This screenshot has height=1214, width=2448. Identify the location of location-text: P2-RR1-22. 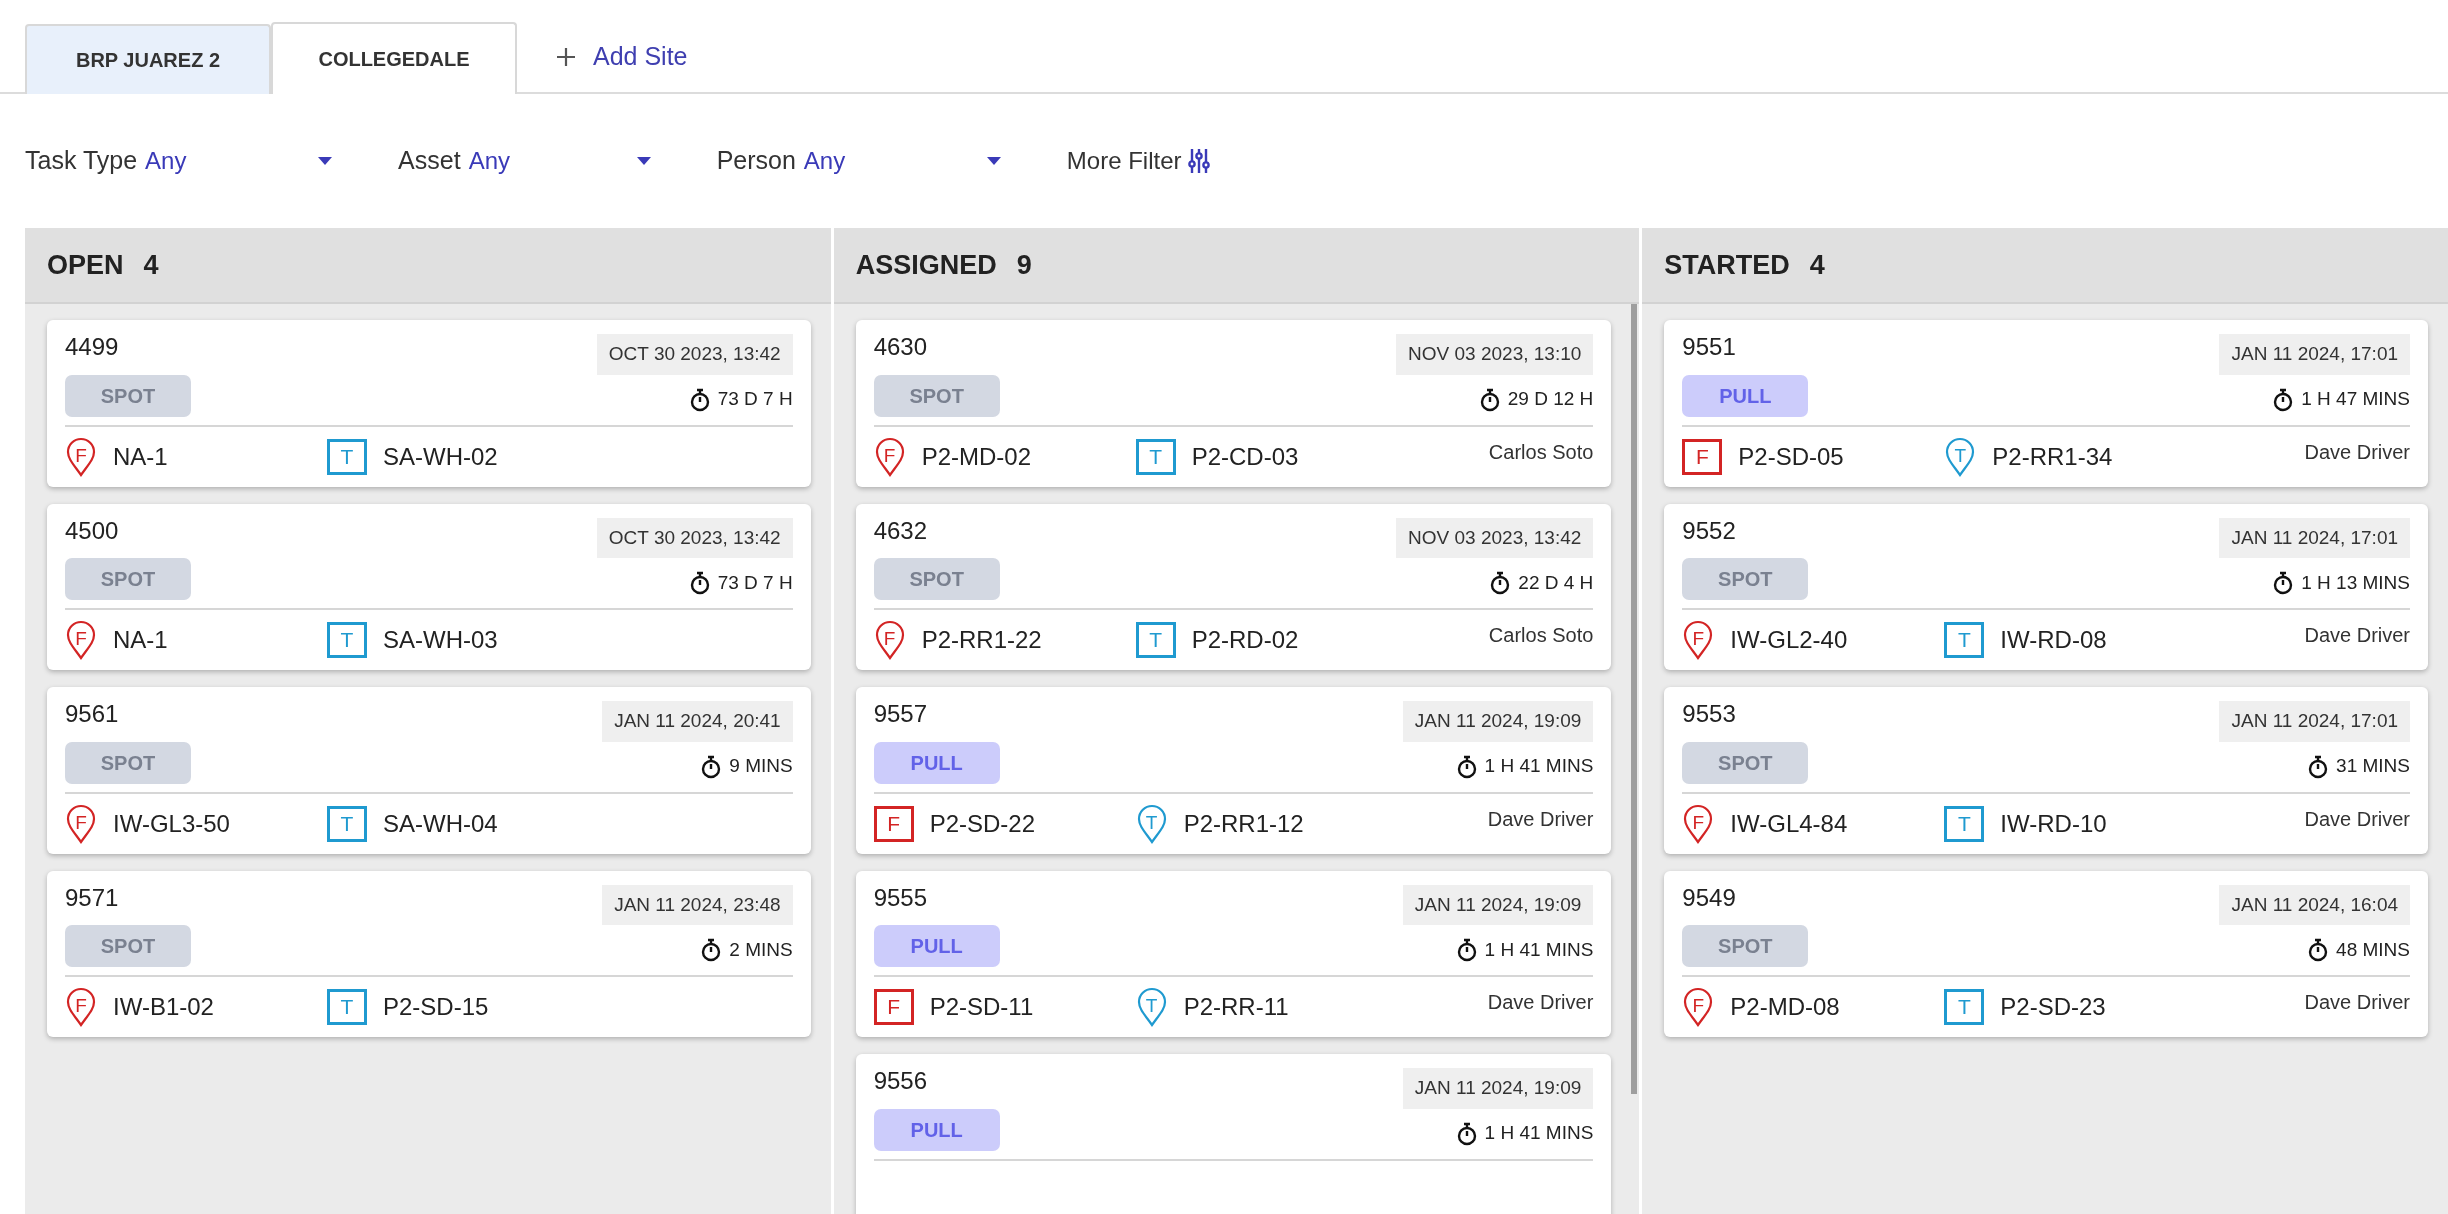
(981, 640).